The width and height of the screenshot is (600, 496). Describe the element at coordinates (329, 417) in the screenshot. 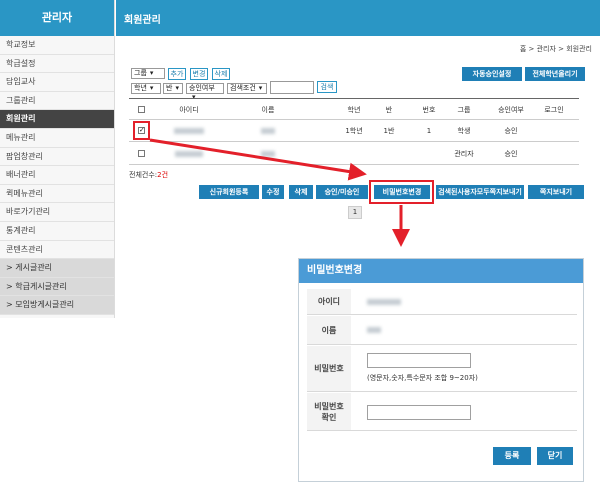

I see `confirm-label-line2: 확인` at that location.